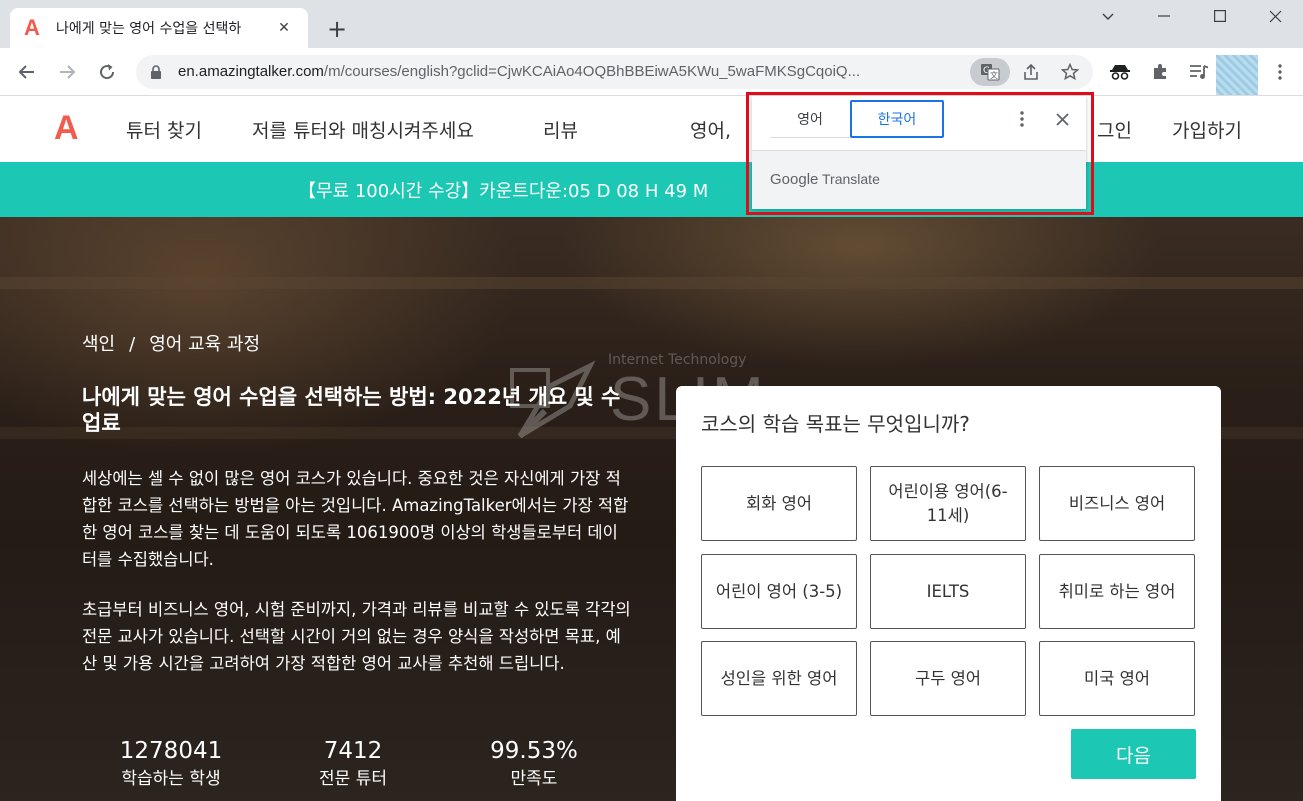 The height and width of the screenshot is (801, 1303). Describe the element at coordinates (171, 751) in the screenshot. I see `stat-value: 1278041` at that location.